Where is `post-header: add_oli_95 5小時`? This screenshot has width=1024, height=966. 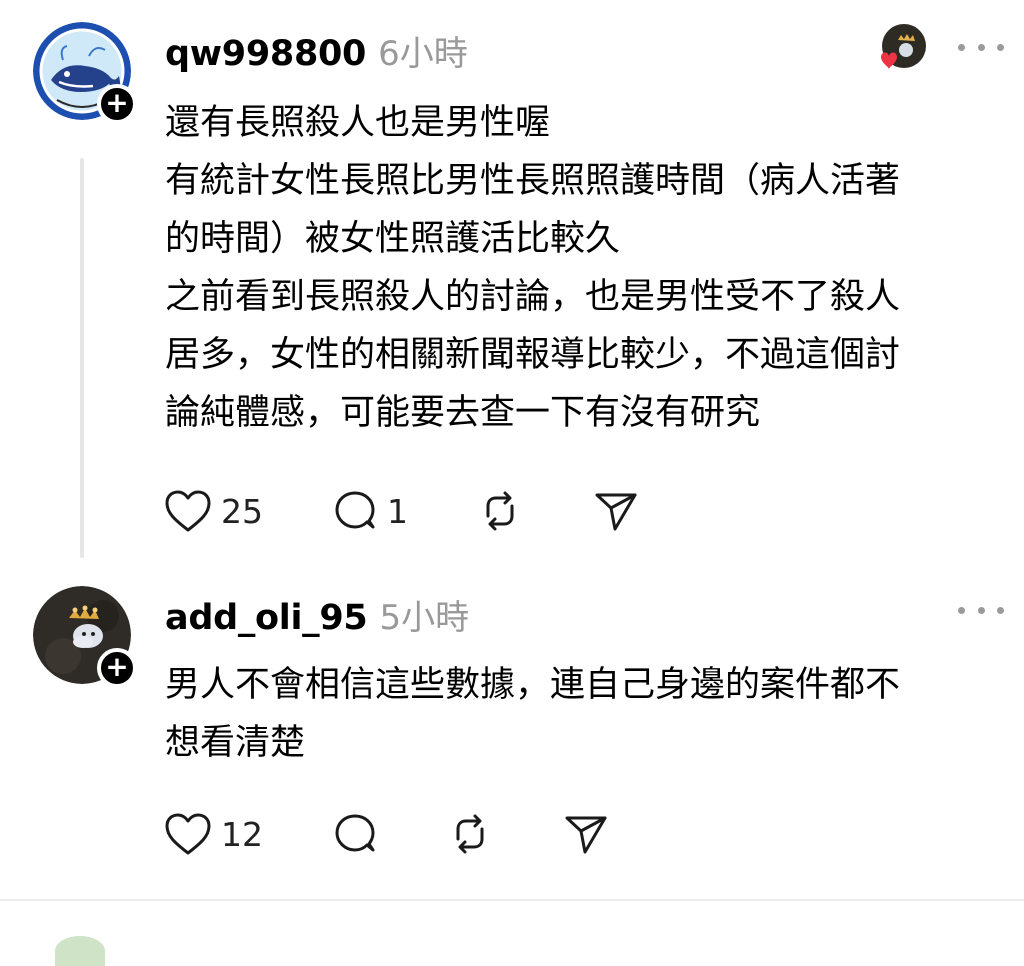
post-header: add_oli_95 5小時 is located at coordinates (317, 614).